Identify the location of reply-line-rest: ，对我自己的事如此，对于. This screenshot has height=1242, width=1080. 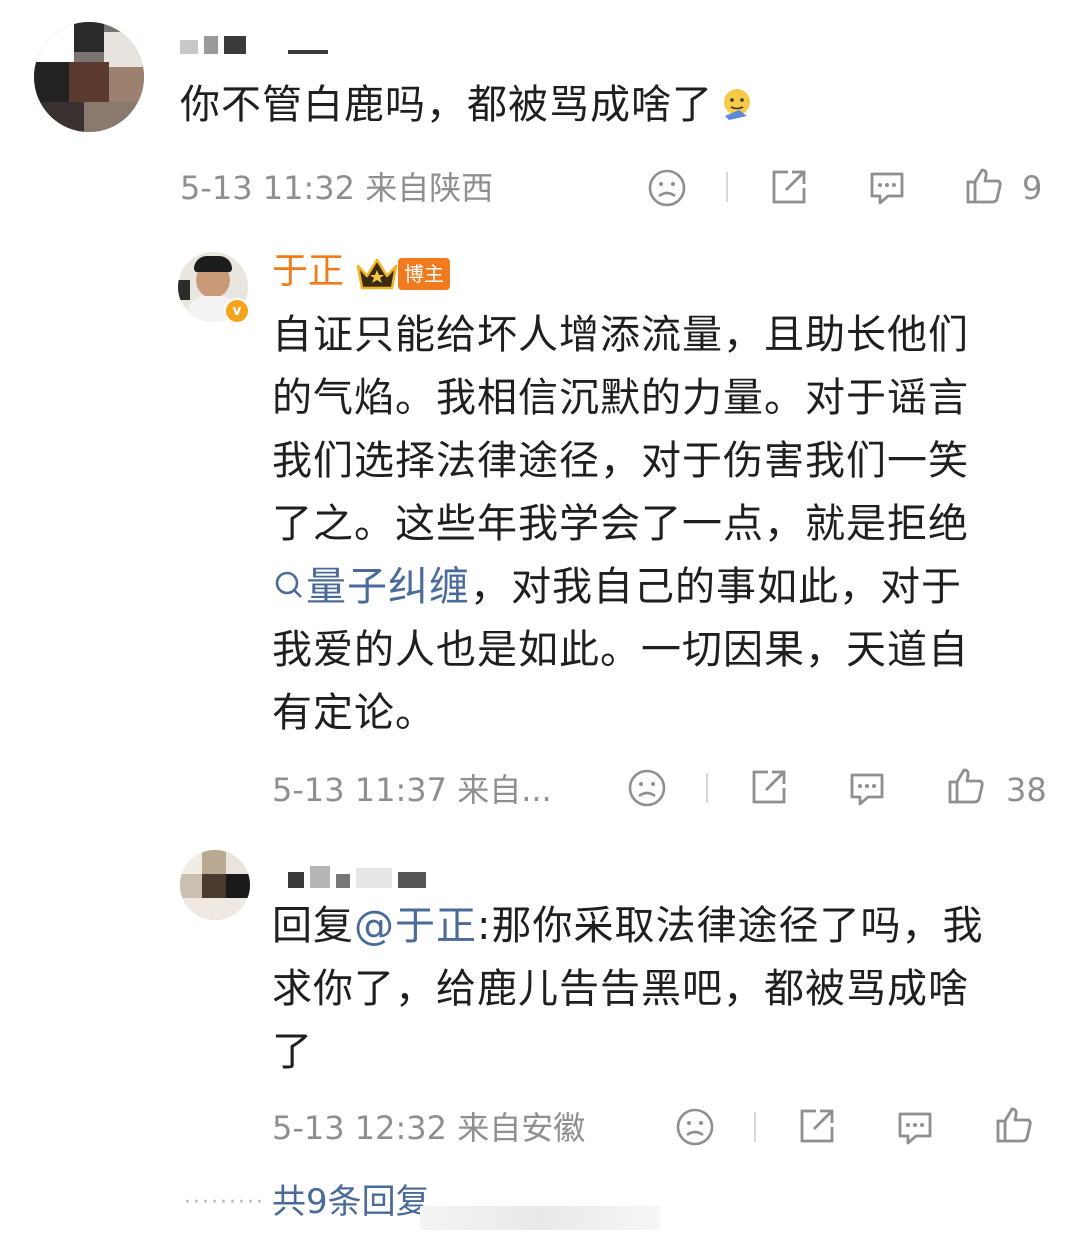
(716, 587).